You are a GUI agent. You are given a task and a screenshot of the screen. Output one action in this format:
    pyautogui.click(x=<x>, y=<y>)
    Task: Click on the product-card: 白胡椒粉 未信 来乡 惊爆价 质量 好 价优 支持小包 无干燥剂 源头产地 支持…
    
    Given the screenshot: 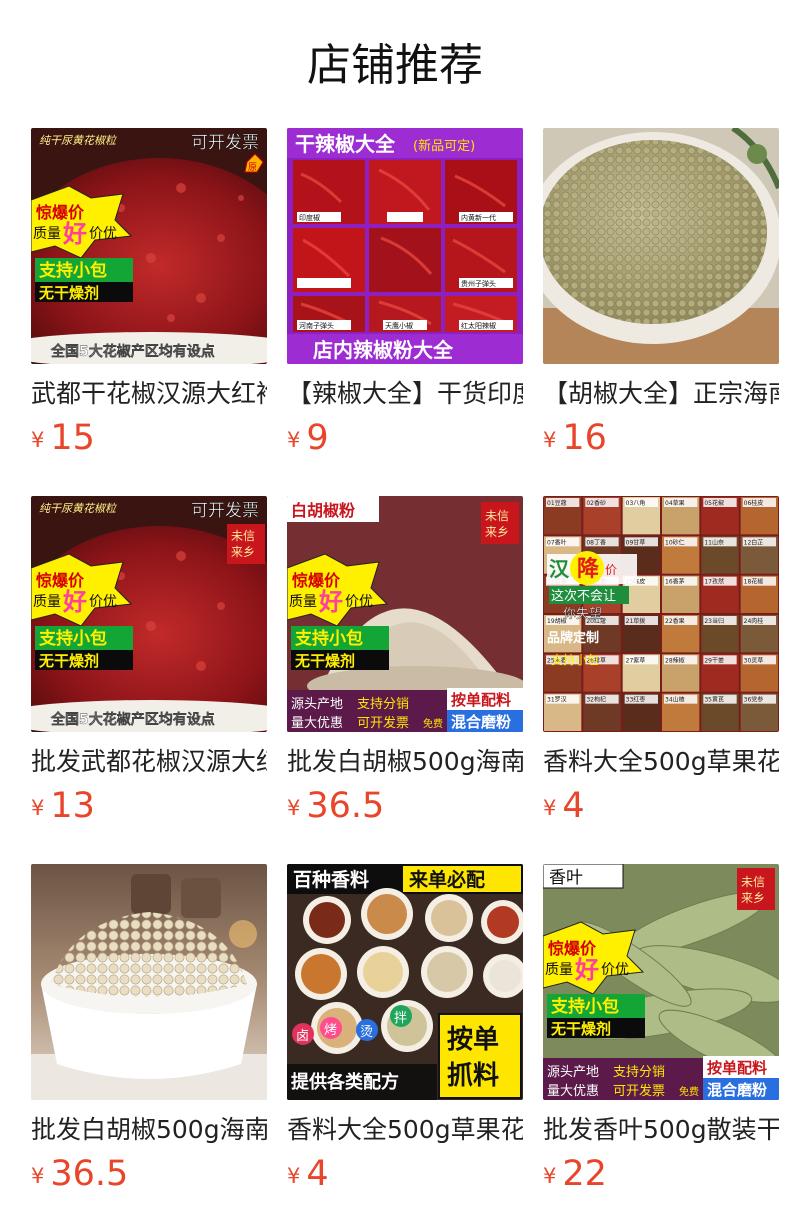 What is the action you would take?
    pyautogui.click(x=405, y=661)
    